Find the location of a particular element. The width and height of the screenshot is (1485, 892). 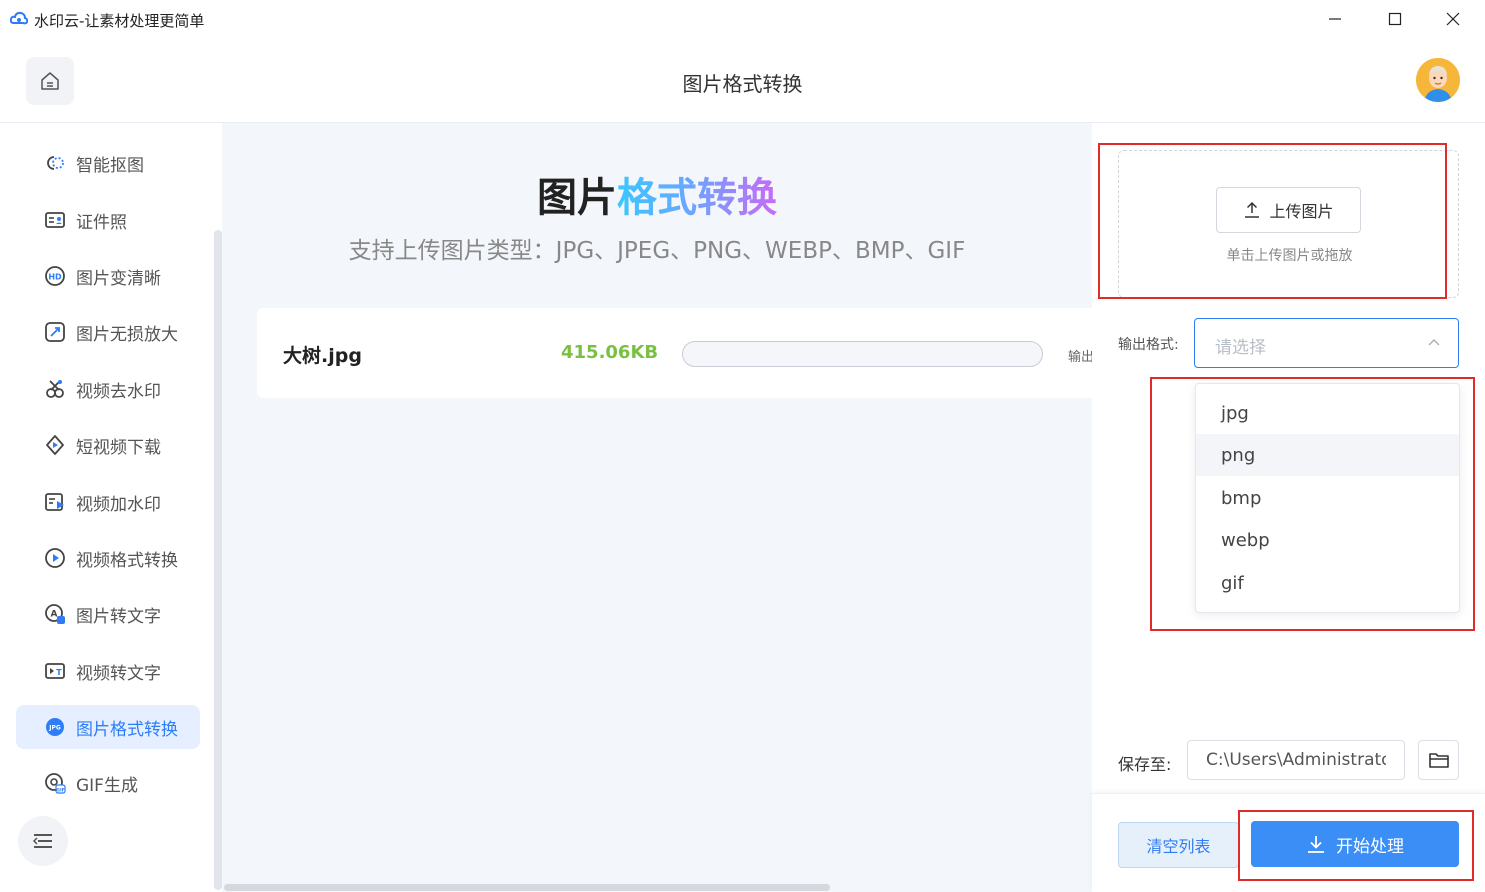

svg-text: A is located at coordinates (54, 615).